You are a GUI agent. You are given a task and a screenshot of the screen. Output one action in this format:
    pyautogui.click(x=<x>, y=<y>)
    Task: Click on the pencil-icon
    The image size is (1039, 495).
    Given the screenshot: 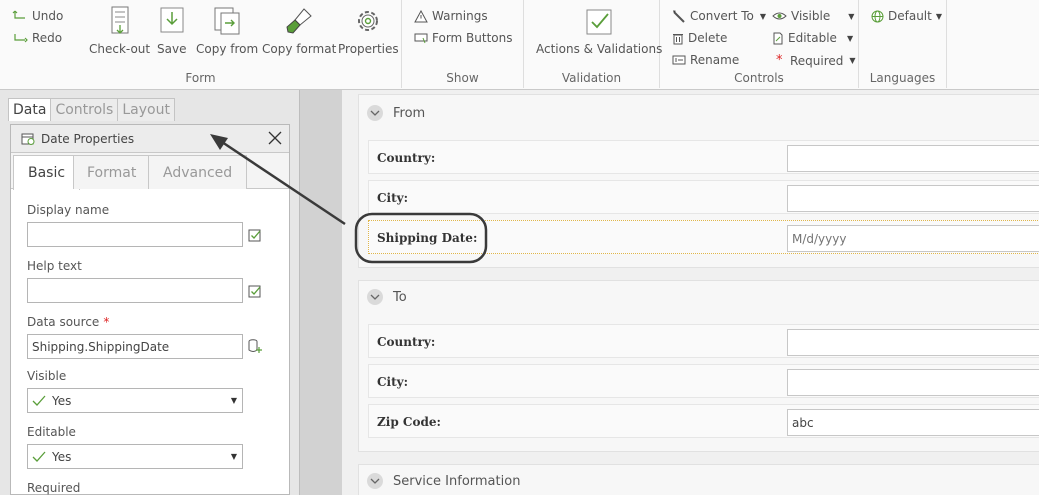 What is the action you would take?
    pyautogui.click(x=679, y=16)
    